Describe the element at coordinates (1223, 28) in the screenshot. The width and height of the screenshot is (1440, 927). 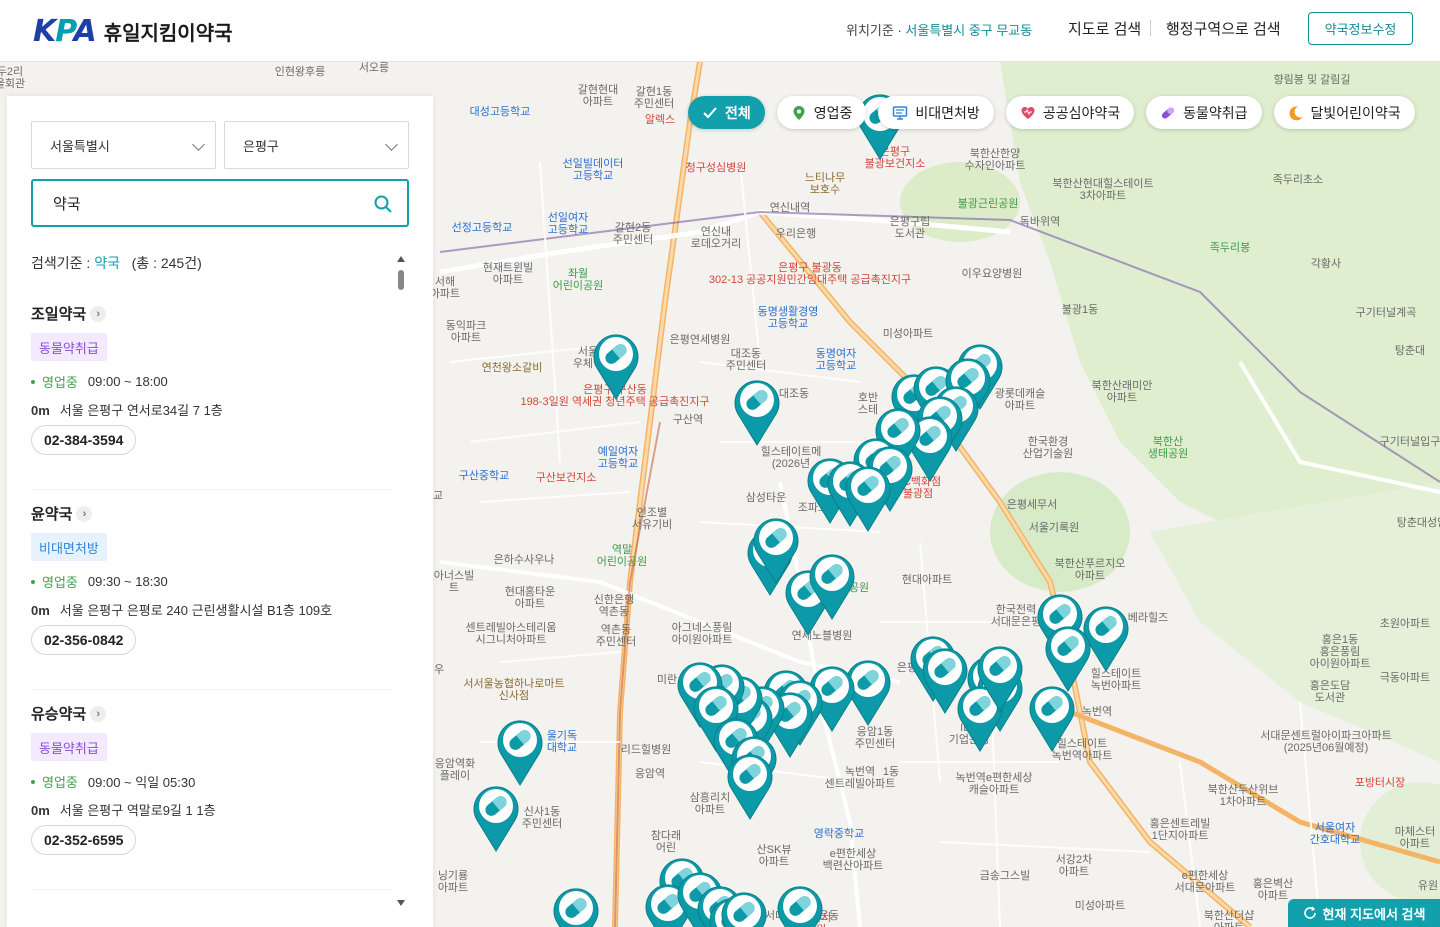
I see `nav-region-search: 행정구역으로 검색` at that location.